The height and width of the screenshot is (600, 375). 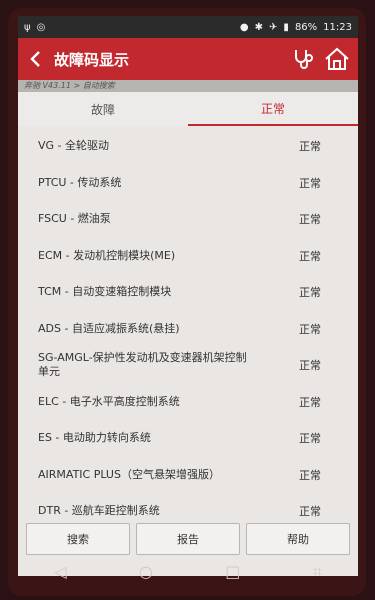 I want to click on tab-fault: 故障, so click(x=103, y=109).